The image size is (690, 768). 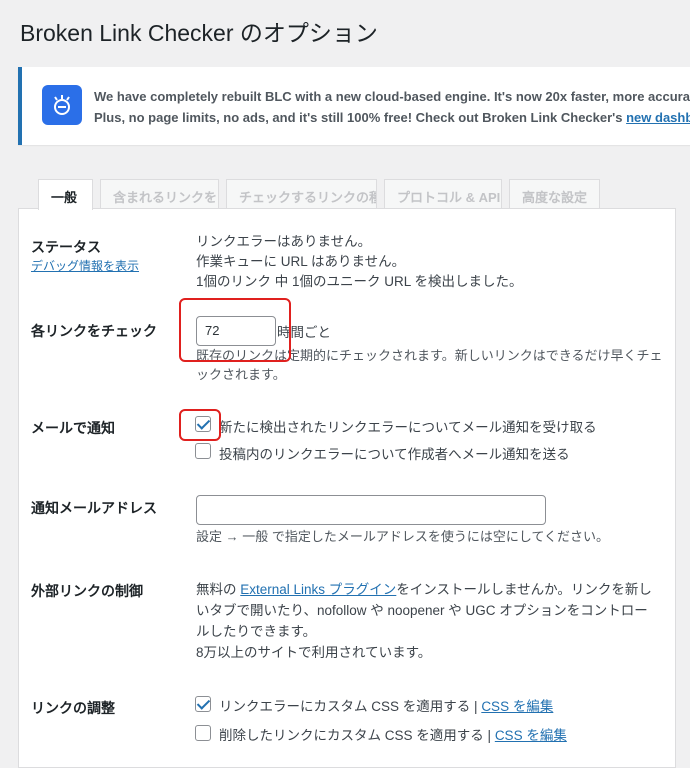 What do you see at coordinates (94, 508) in the screenshot?
I see `notify-address-label: 通知メールアドレス` at bounding box center [94, 508].